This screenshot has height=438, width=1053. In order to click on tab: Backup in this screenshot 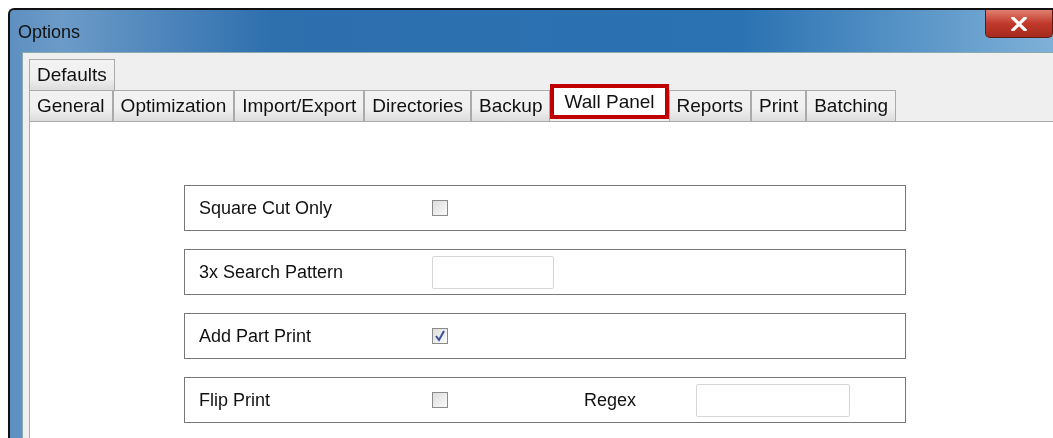, I will do `click(511, 105)`.